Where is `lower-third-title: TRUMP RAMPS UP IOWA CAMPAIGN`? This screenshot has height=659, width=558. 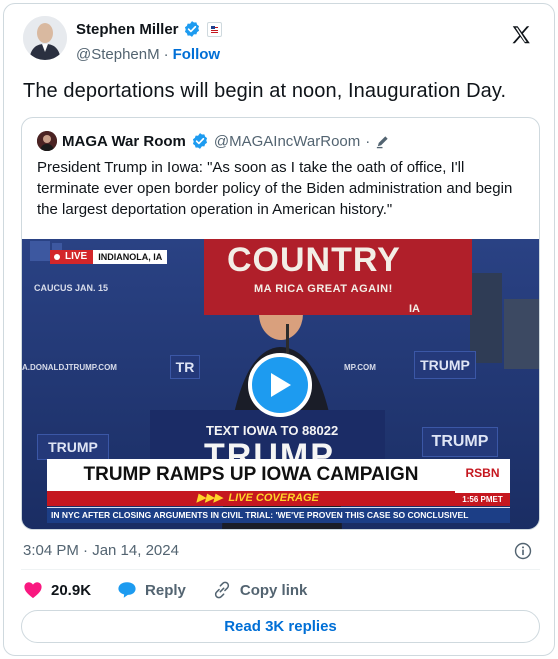
lower-third-title: TRUMP RAMPS UP IOWA CAMPAIGN is located at coordinates (251, 475).